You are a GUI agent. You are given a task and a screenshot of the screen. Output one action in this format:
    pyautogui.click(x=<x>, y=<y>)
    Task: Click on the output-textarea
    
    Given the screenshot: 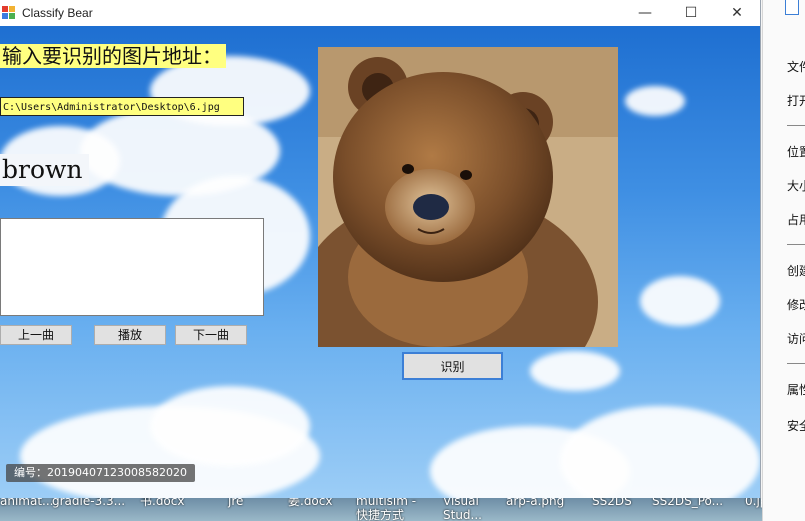 What is the action you would take?
    pyautogui.click(x=132, y=267)
    